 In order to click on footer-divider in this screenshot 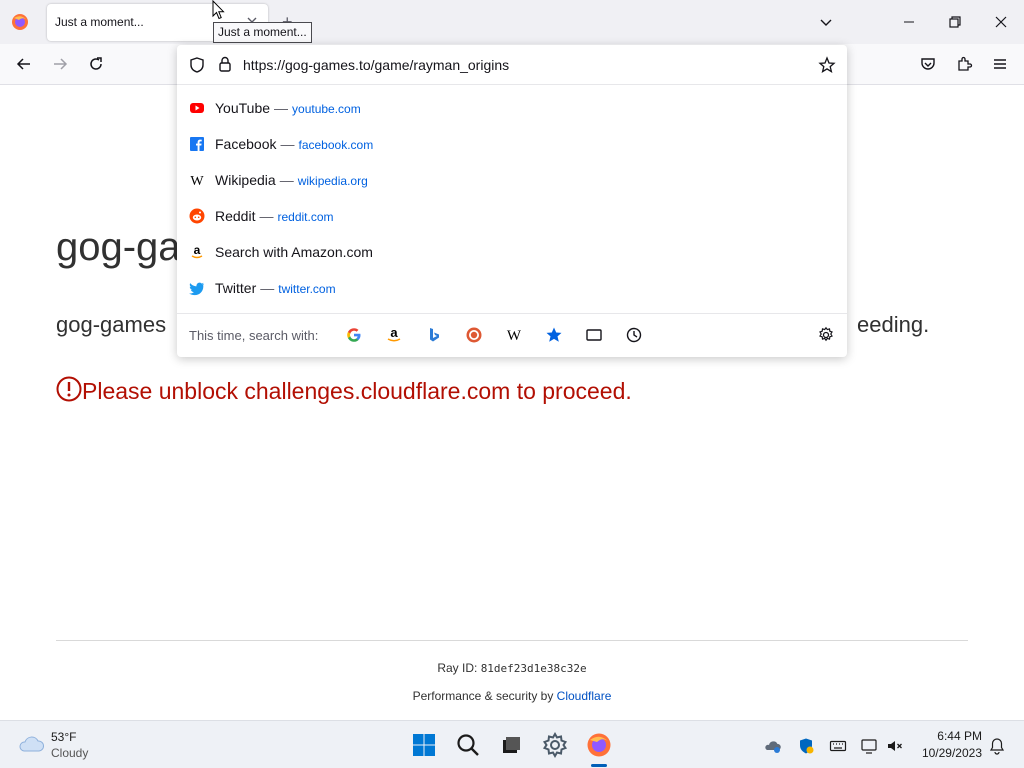, I will do `click(512, 640)`.